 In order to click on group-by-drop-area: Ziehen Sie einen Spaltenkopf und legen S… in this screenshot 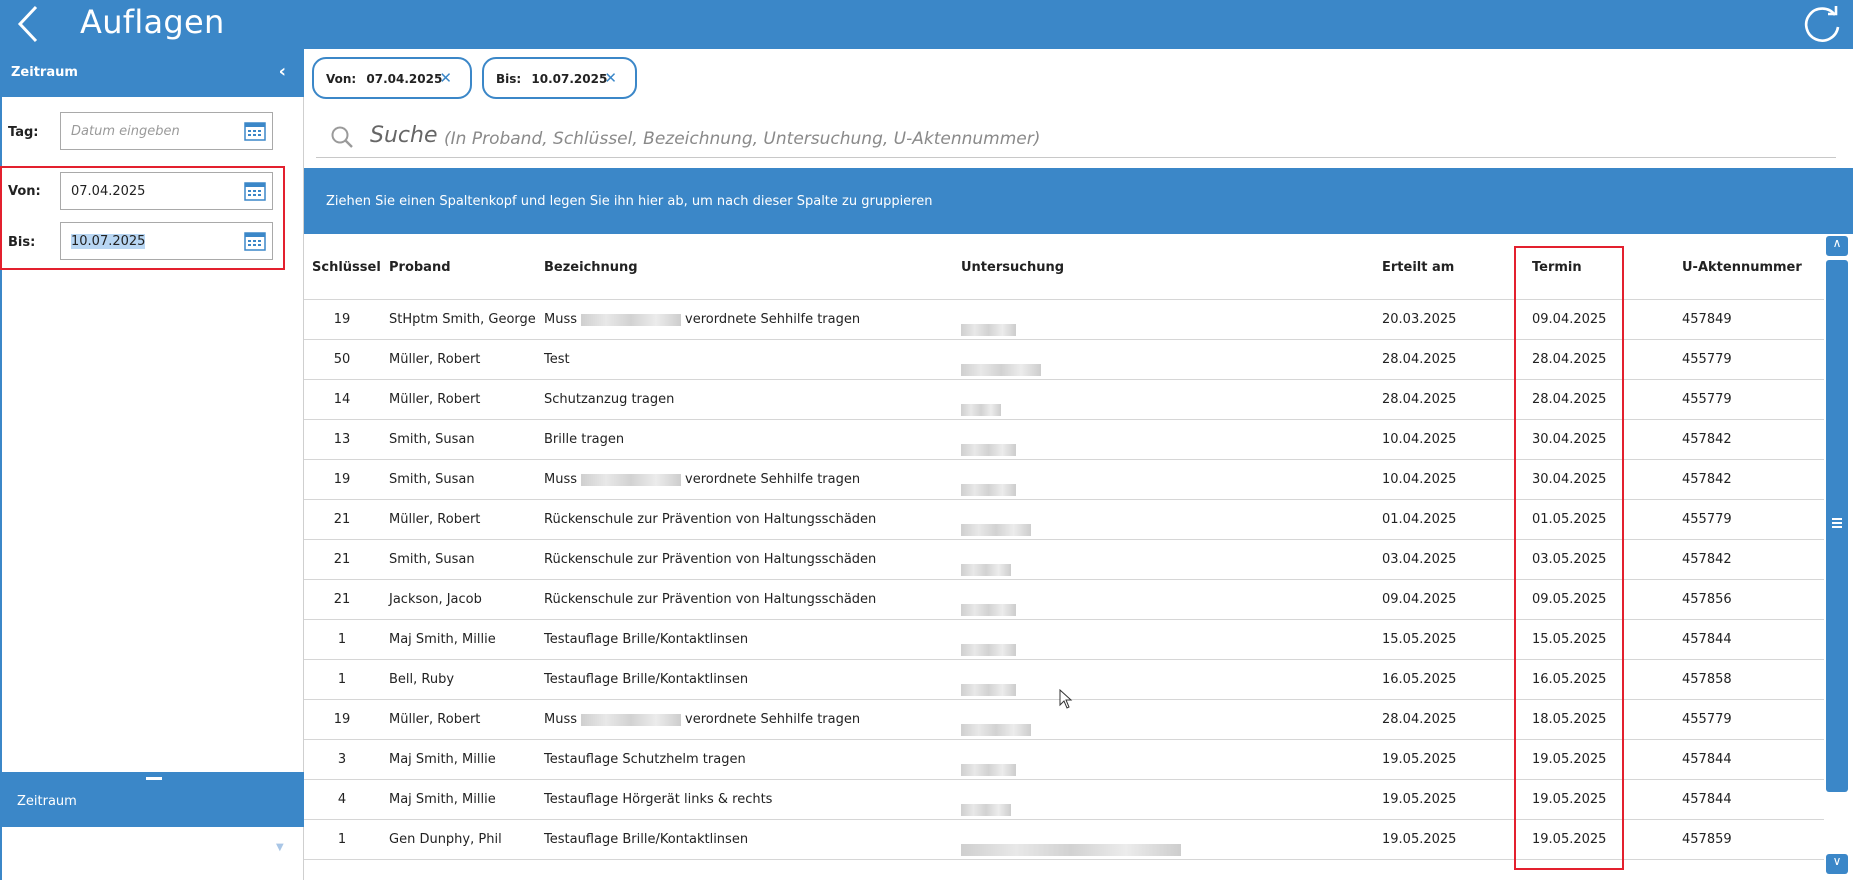, I will do `click(1078, 201)`.